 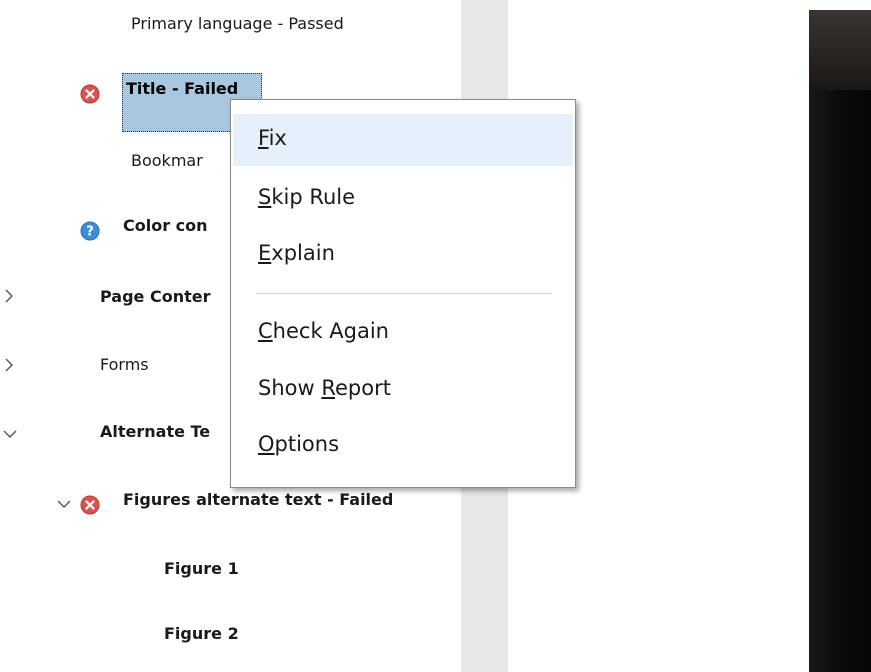 What do you see at coordinates (263, 138) in the screenshot?
I see `accel-key: F` at bounding box center [263, 138].